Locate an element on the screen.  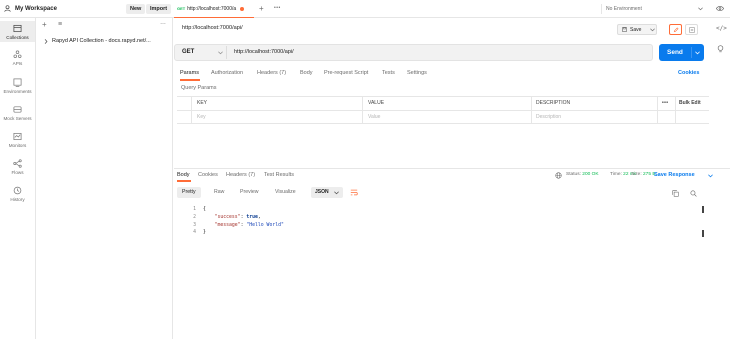
edit-button is located at coordinates (675, 29).